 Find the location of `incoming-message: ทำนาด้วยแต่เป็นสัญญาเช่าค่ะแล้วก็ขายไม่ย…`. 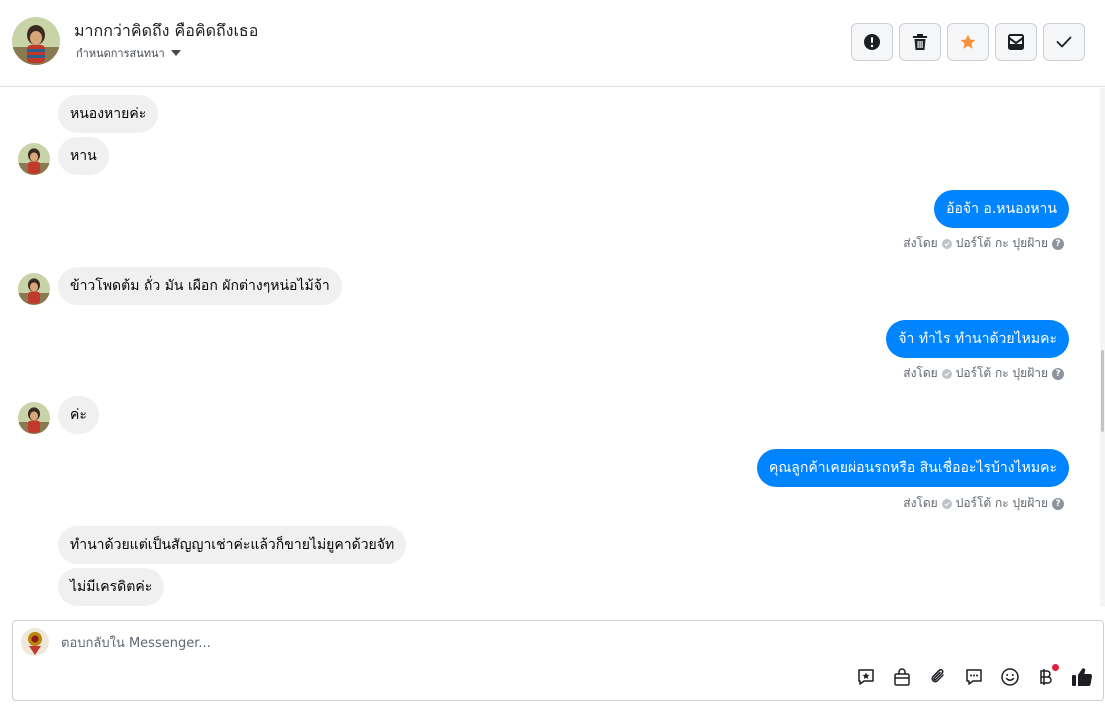

incoming-message: ทำนาด้วยแต่เป็นสัญญาเช่าค่ะแล้วก็ขายไม่ย… is located at coordinates (232, 545).